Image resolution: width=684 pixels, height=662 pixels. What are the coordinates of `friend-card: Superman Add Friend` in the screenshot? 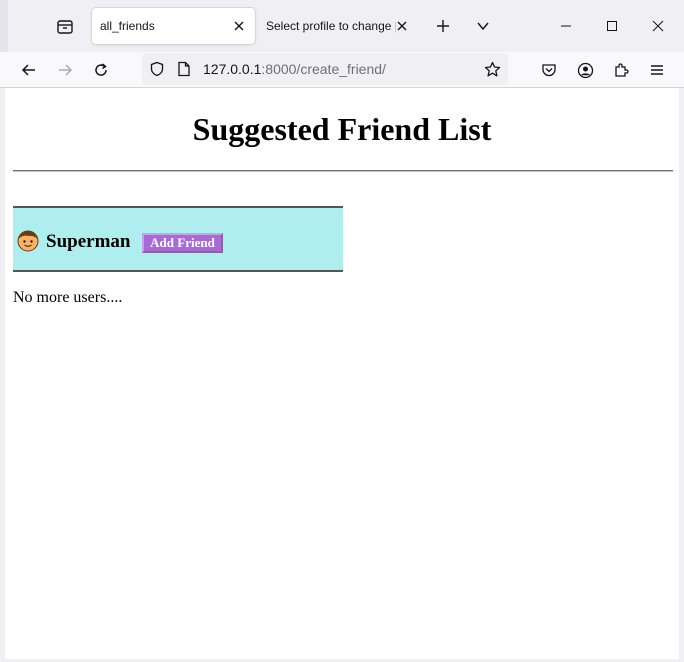 It's located at (178, 239).